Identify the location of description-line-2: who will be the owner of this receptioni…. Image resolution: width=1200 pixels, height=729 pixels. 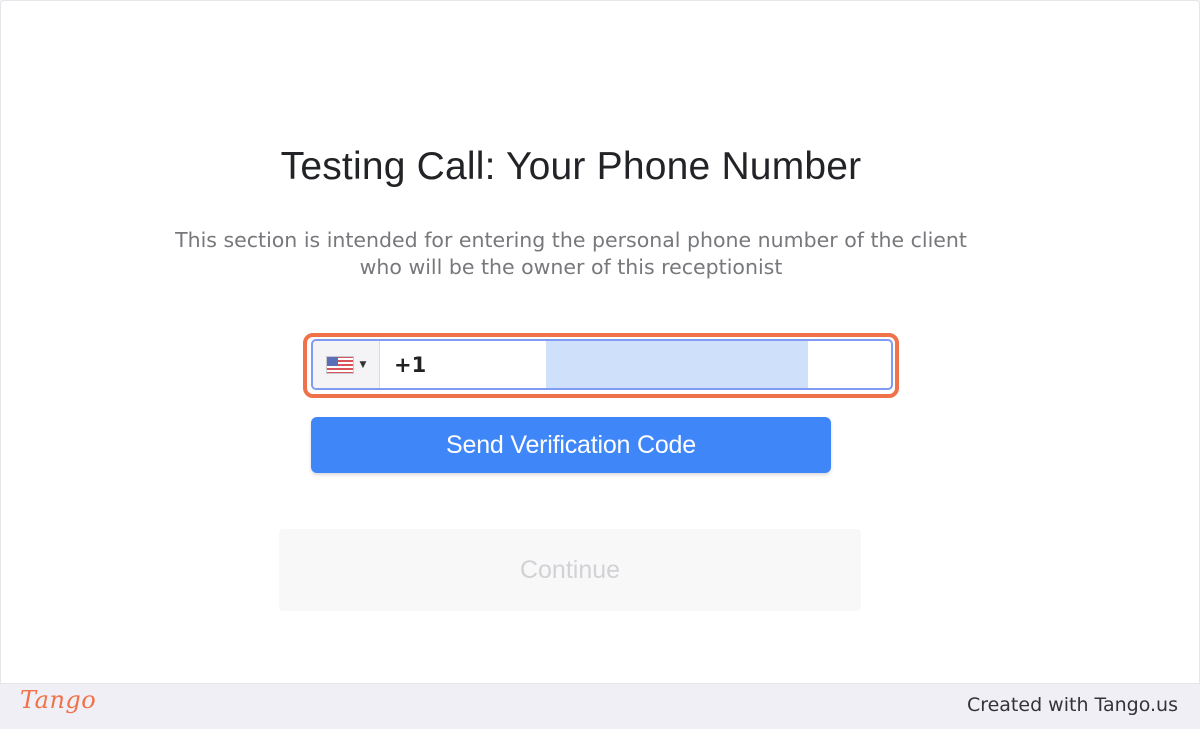
(571, 267).